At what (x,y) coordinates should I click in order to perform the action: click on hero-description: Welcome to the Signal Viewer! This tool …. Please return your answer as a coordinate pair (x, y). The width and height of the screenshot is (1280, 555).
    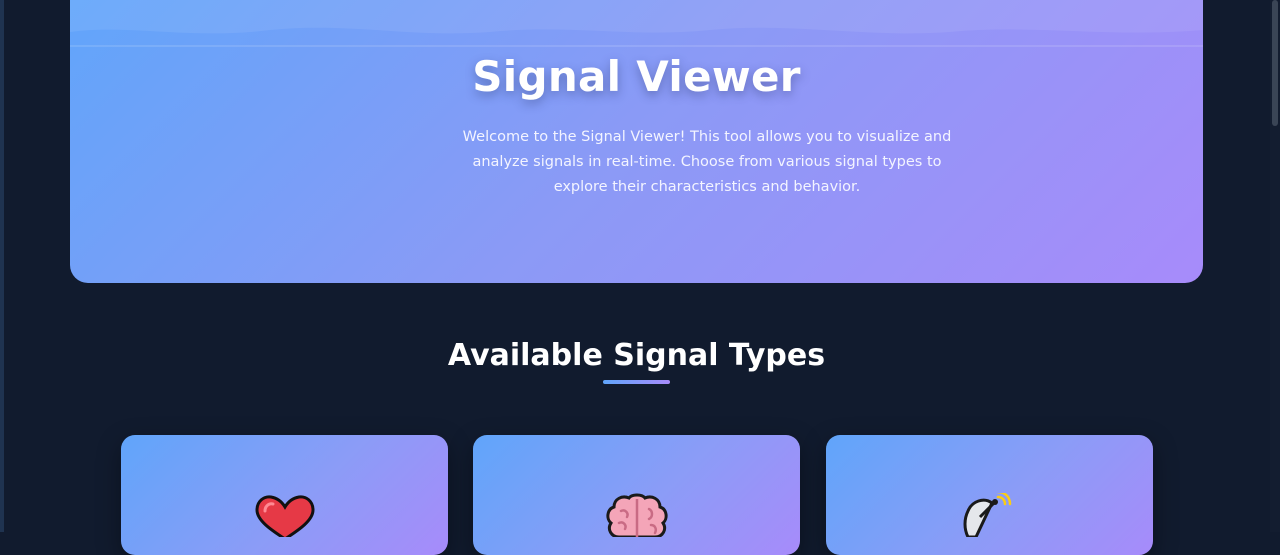
    Looking at the image, I should click on (707, 162).